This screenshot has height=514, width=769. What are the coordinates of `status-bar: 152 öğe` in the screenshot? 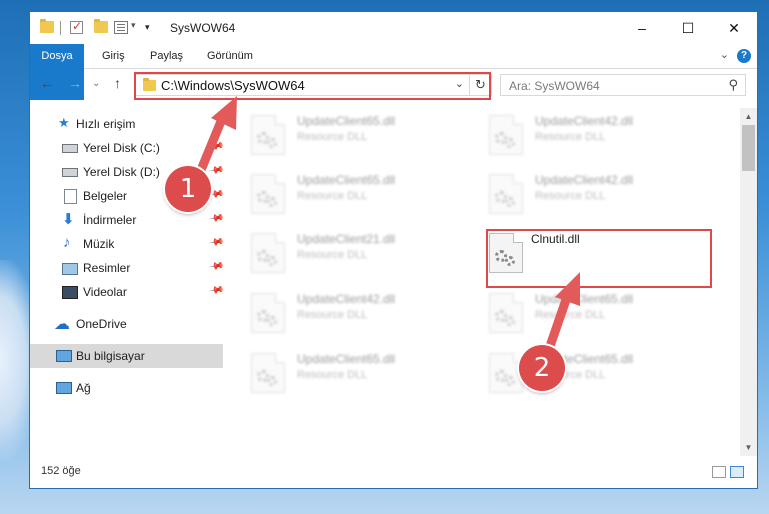 It's located at (393, 473).